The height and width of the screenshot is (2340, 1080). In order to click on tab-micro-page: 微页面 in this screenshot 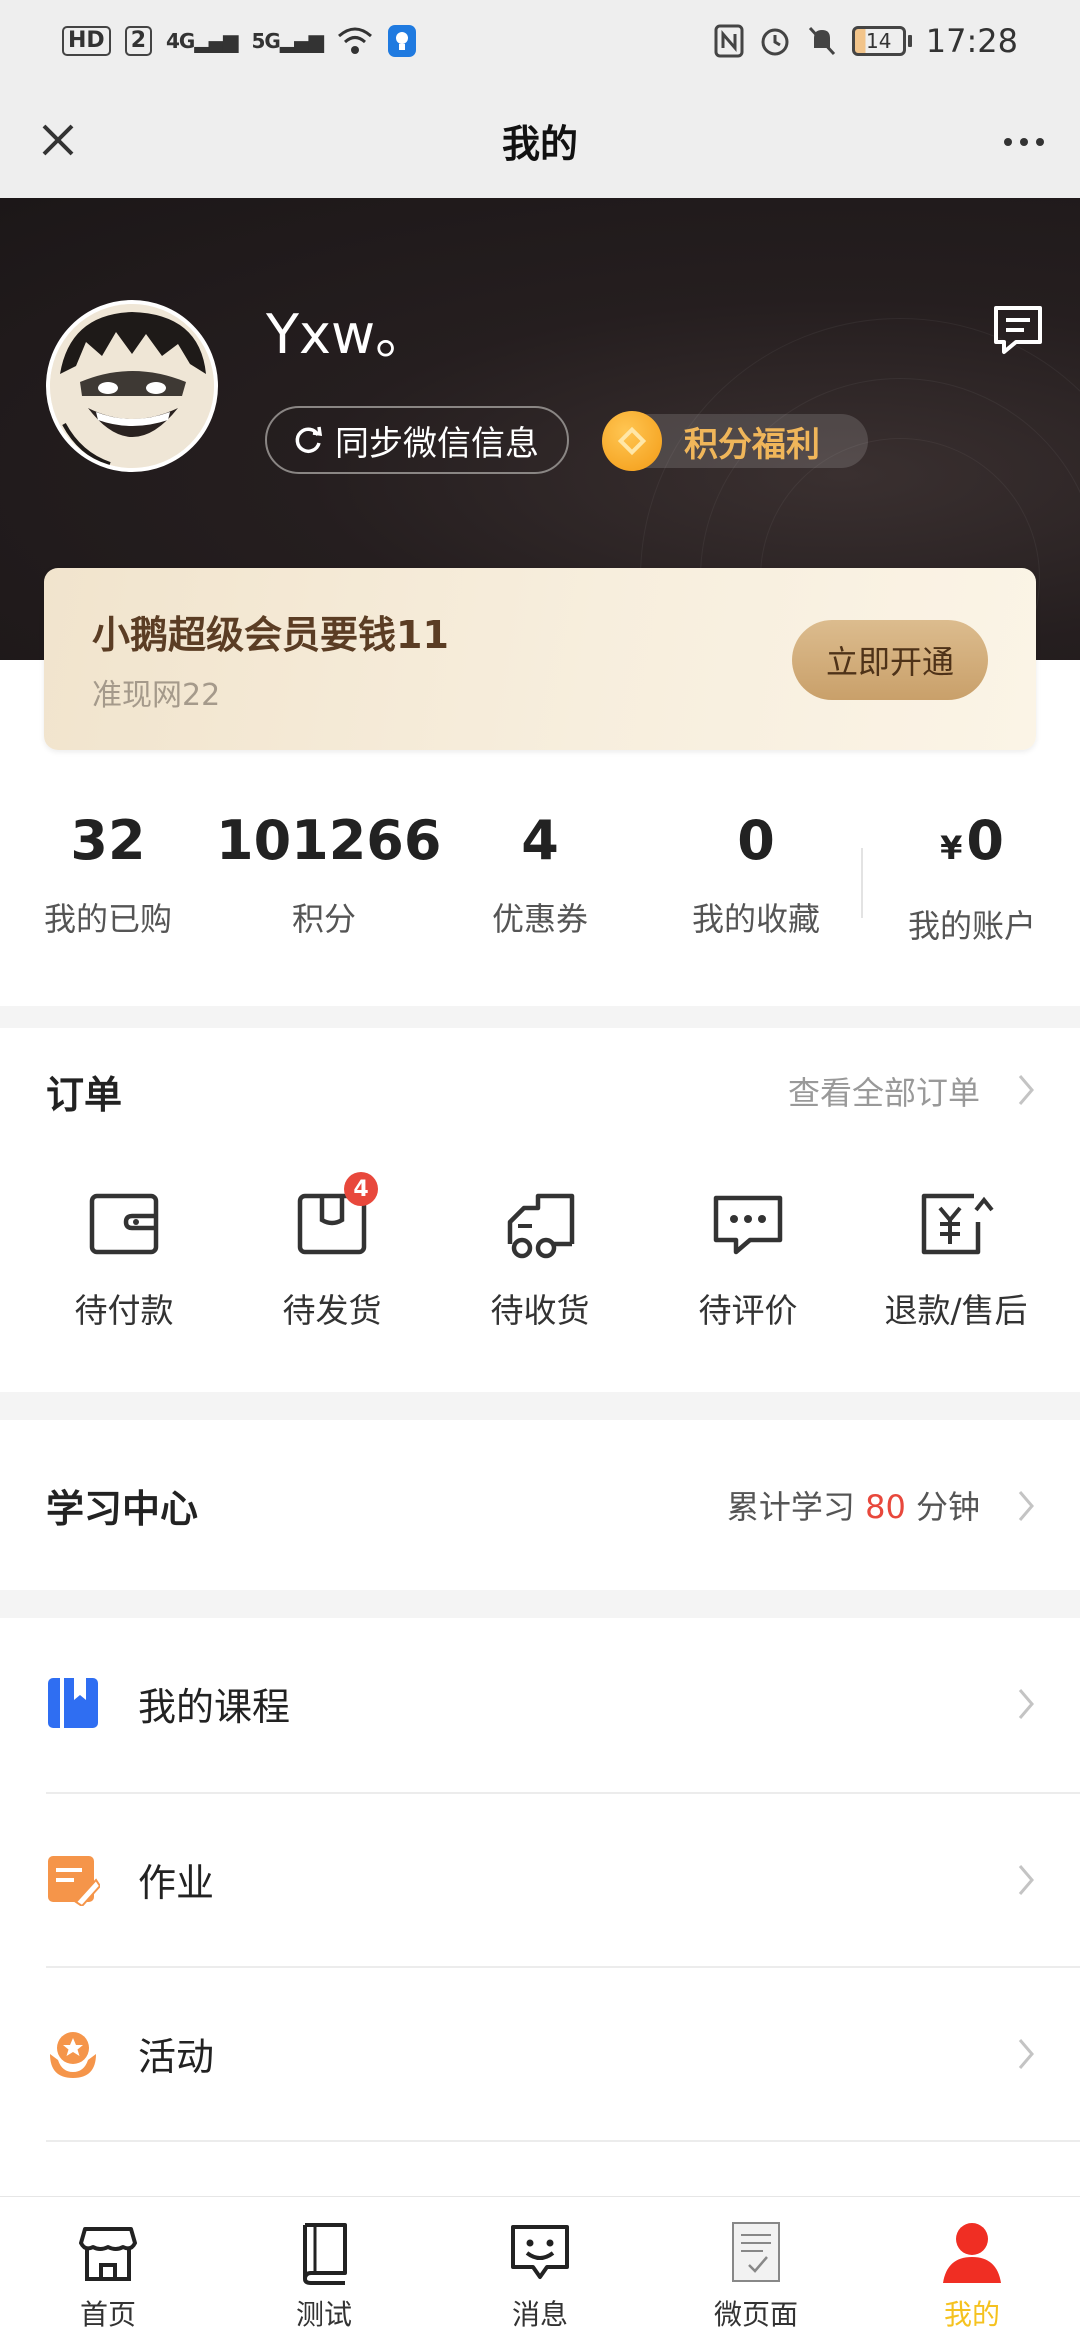, I will do `click(756, 2268)`.